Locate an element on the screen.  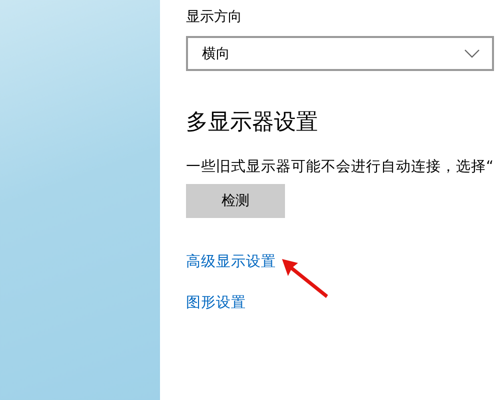
chevron-down-icon is located at coordinates (472, 53).